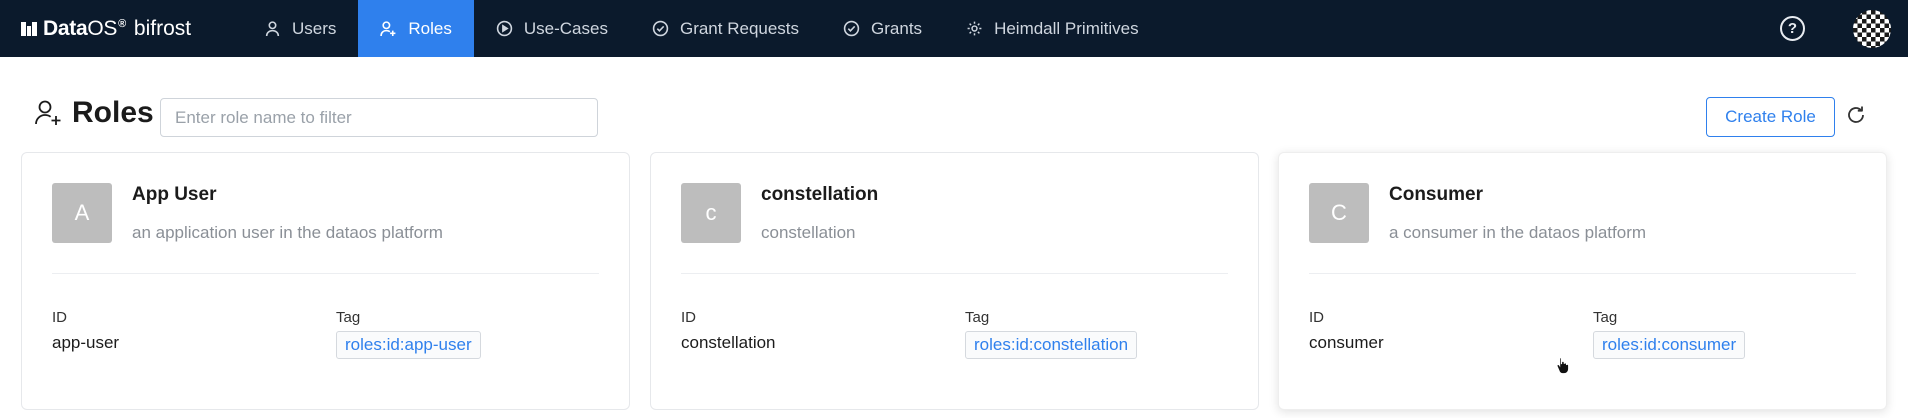 This screenshot has height=418, width=1908. What do you see at coordinates (1770, 117) in the screenshot?
I see `create-role-button: Create Role` at bounding box center [1770, 117].